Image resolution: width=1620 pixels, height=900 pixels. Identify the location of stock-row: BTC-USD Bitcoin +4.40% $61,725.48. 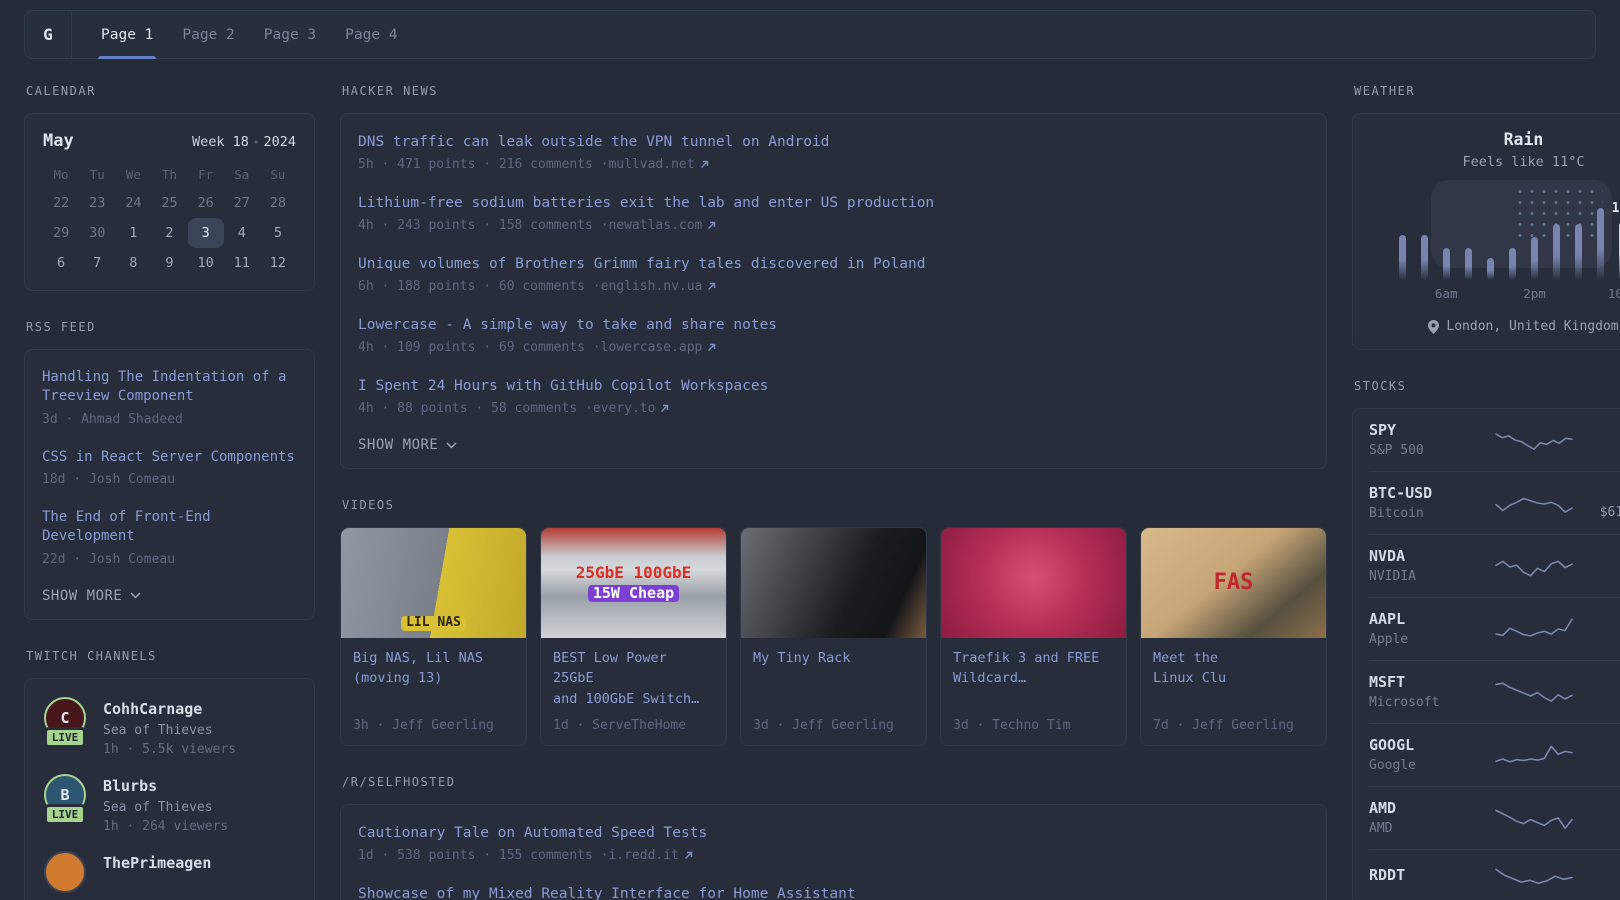
(1494, 502).